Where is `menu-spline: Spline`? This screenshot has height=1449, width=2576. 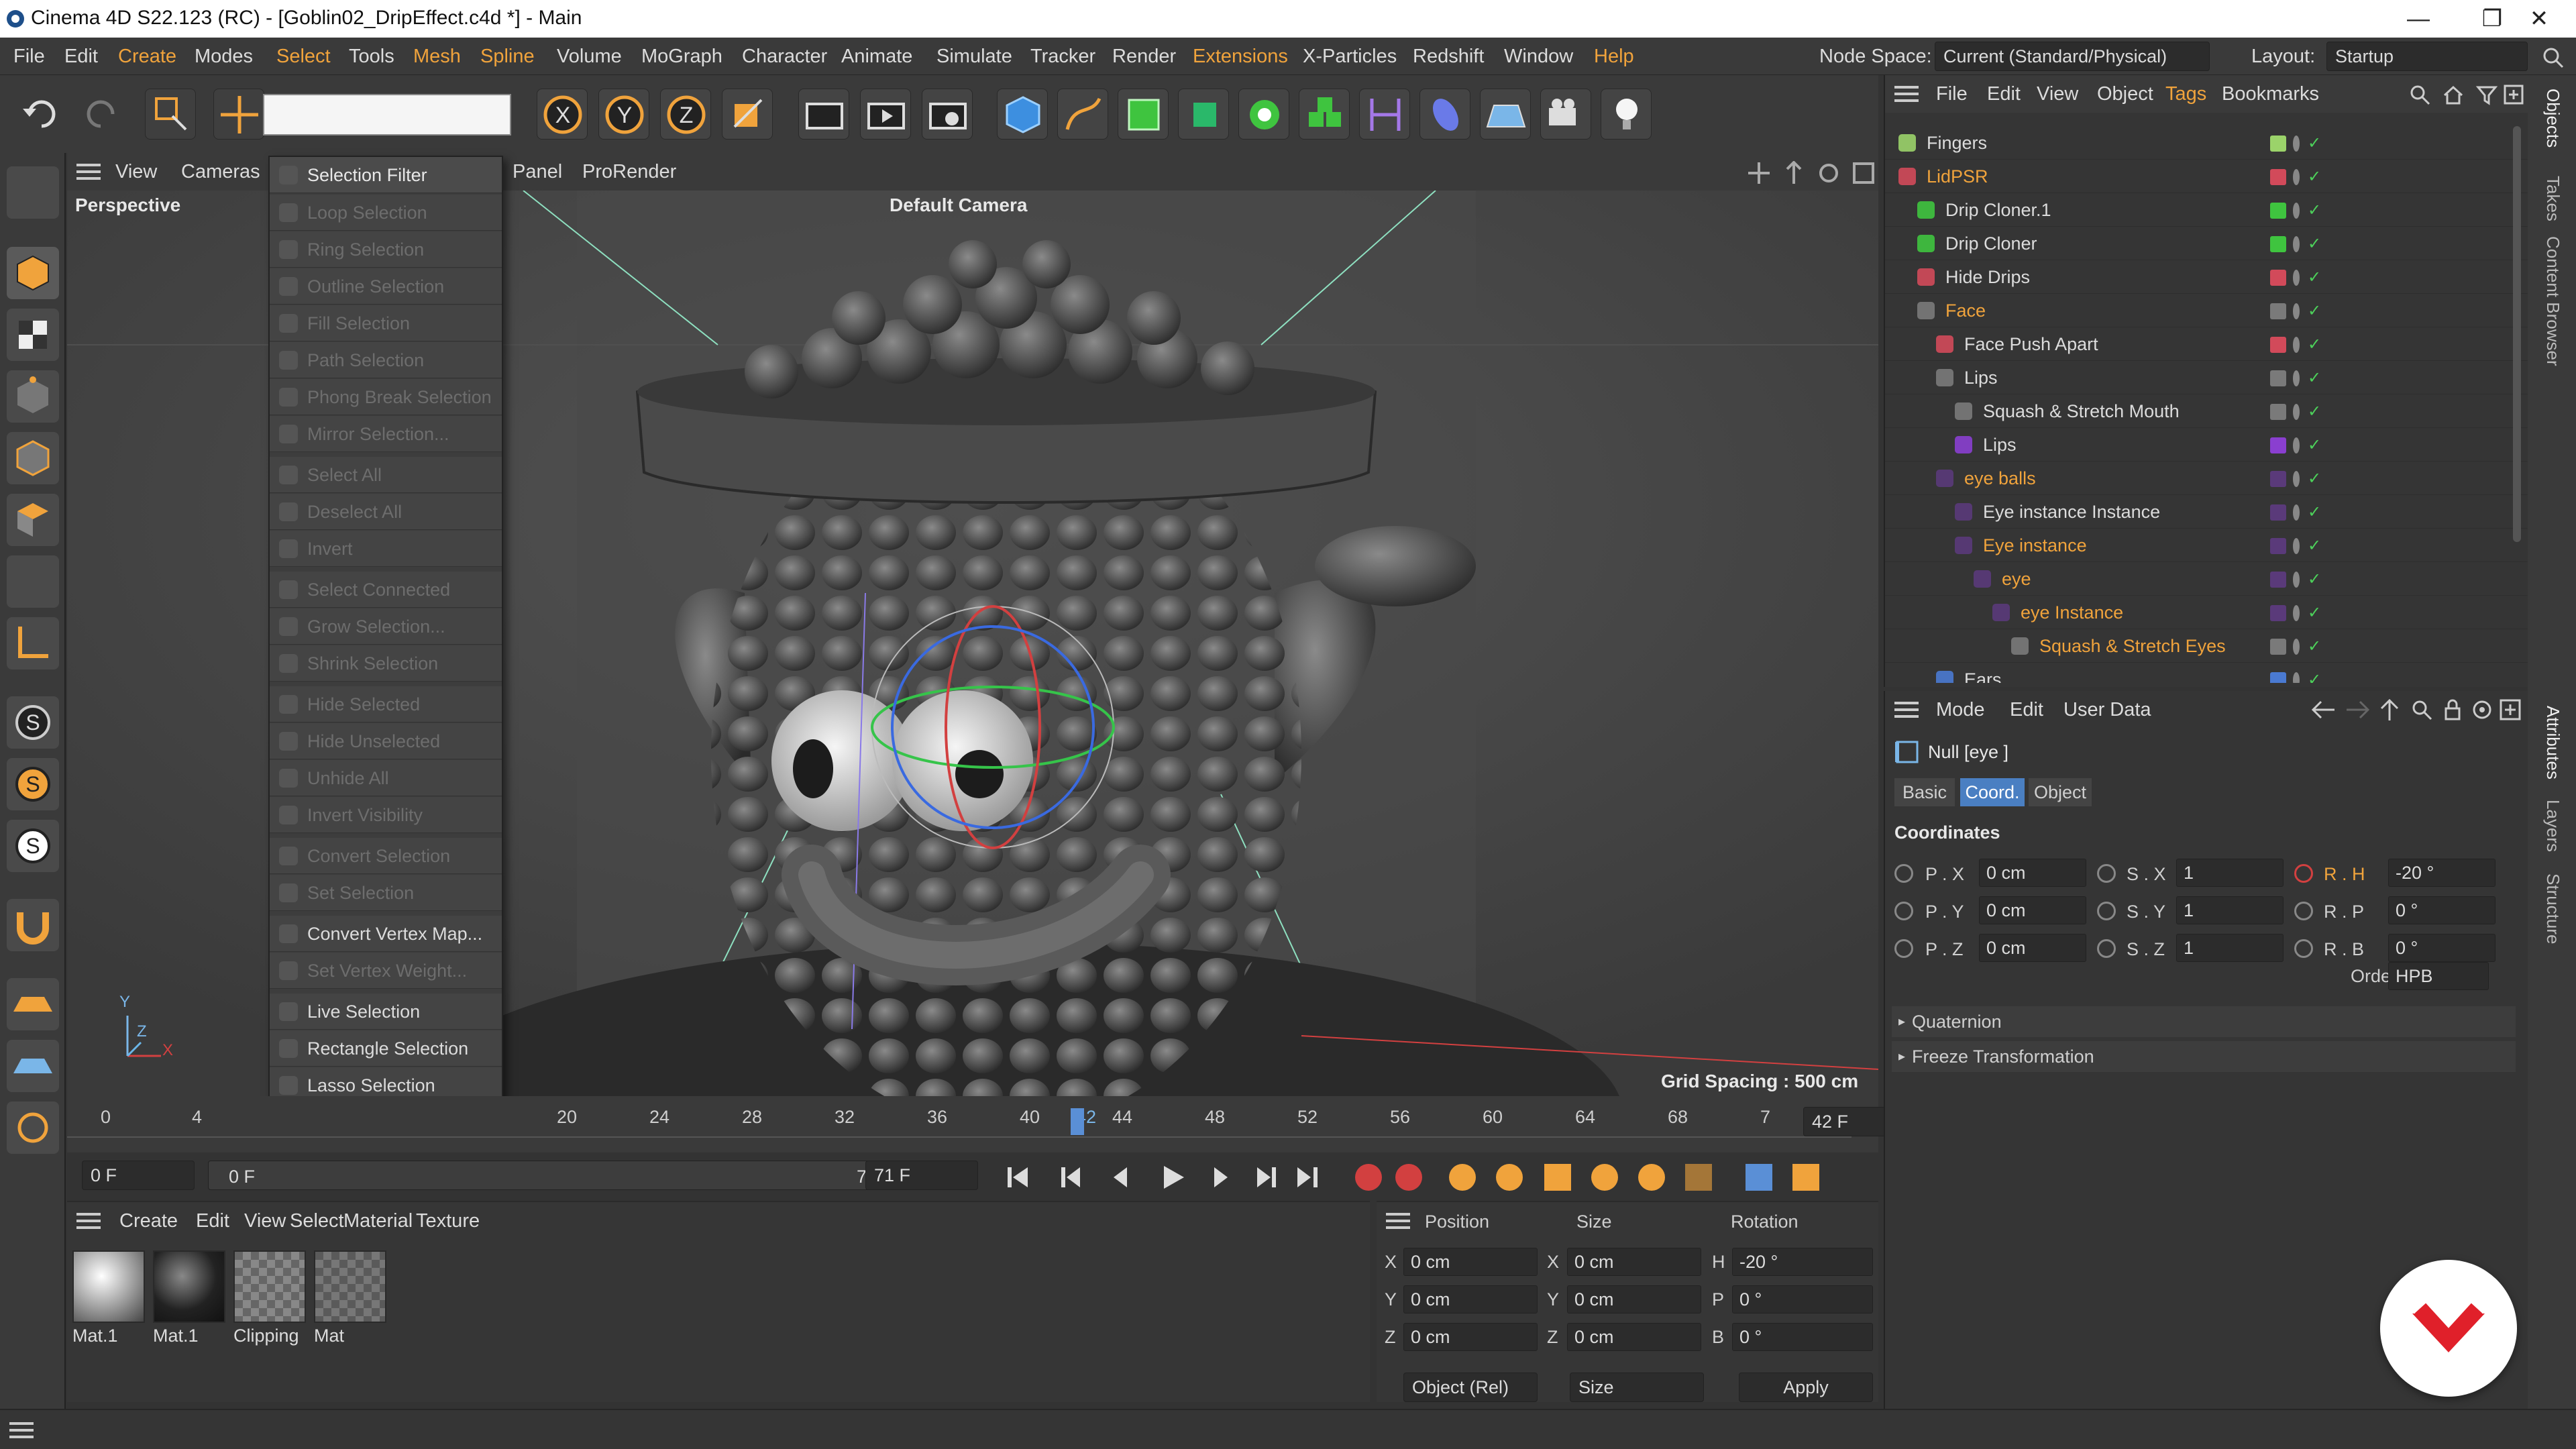 menu-spline: Spline is located at coordinates (507, 56).